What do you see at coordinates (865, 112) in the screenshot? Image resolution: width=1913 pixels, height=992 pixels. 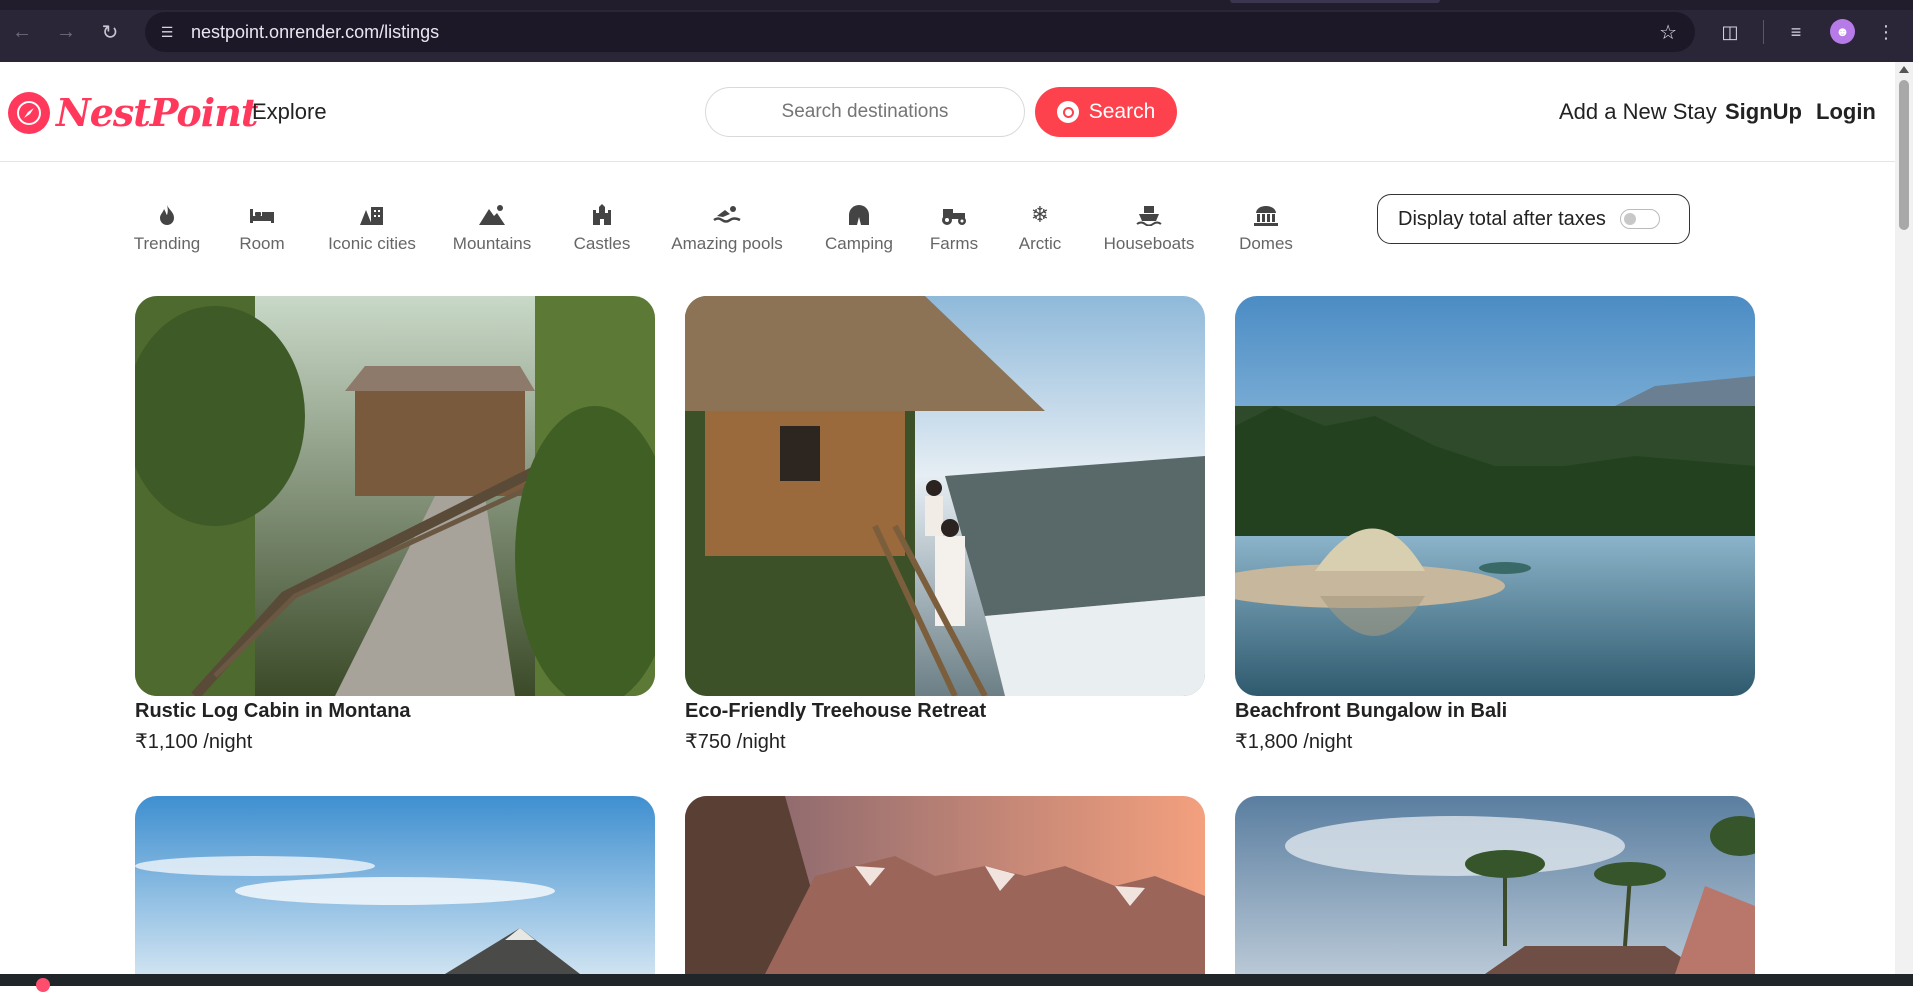 I see `search-input` at bounding box center [865, 112].